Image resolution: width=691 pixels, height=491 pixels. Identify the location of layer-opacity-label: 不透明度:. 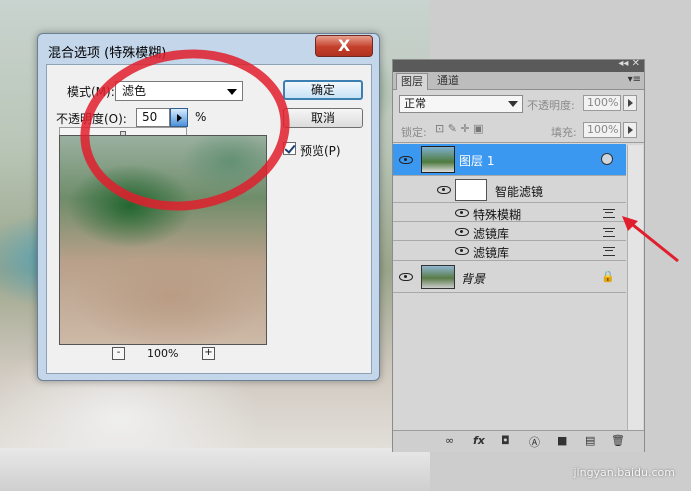
(551, 105).